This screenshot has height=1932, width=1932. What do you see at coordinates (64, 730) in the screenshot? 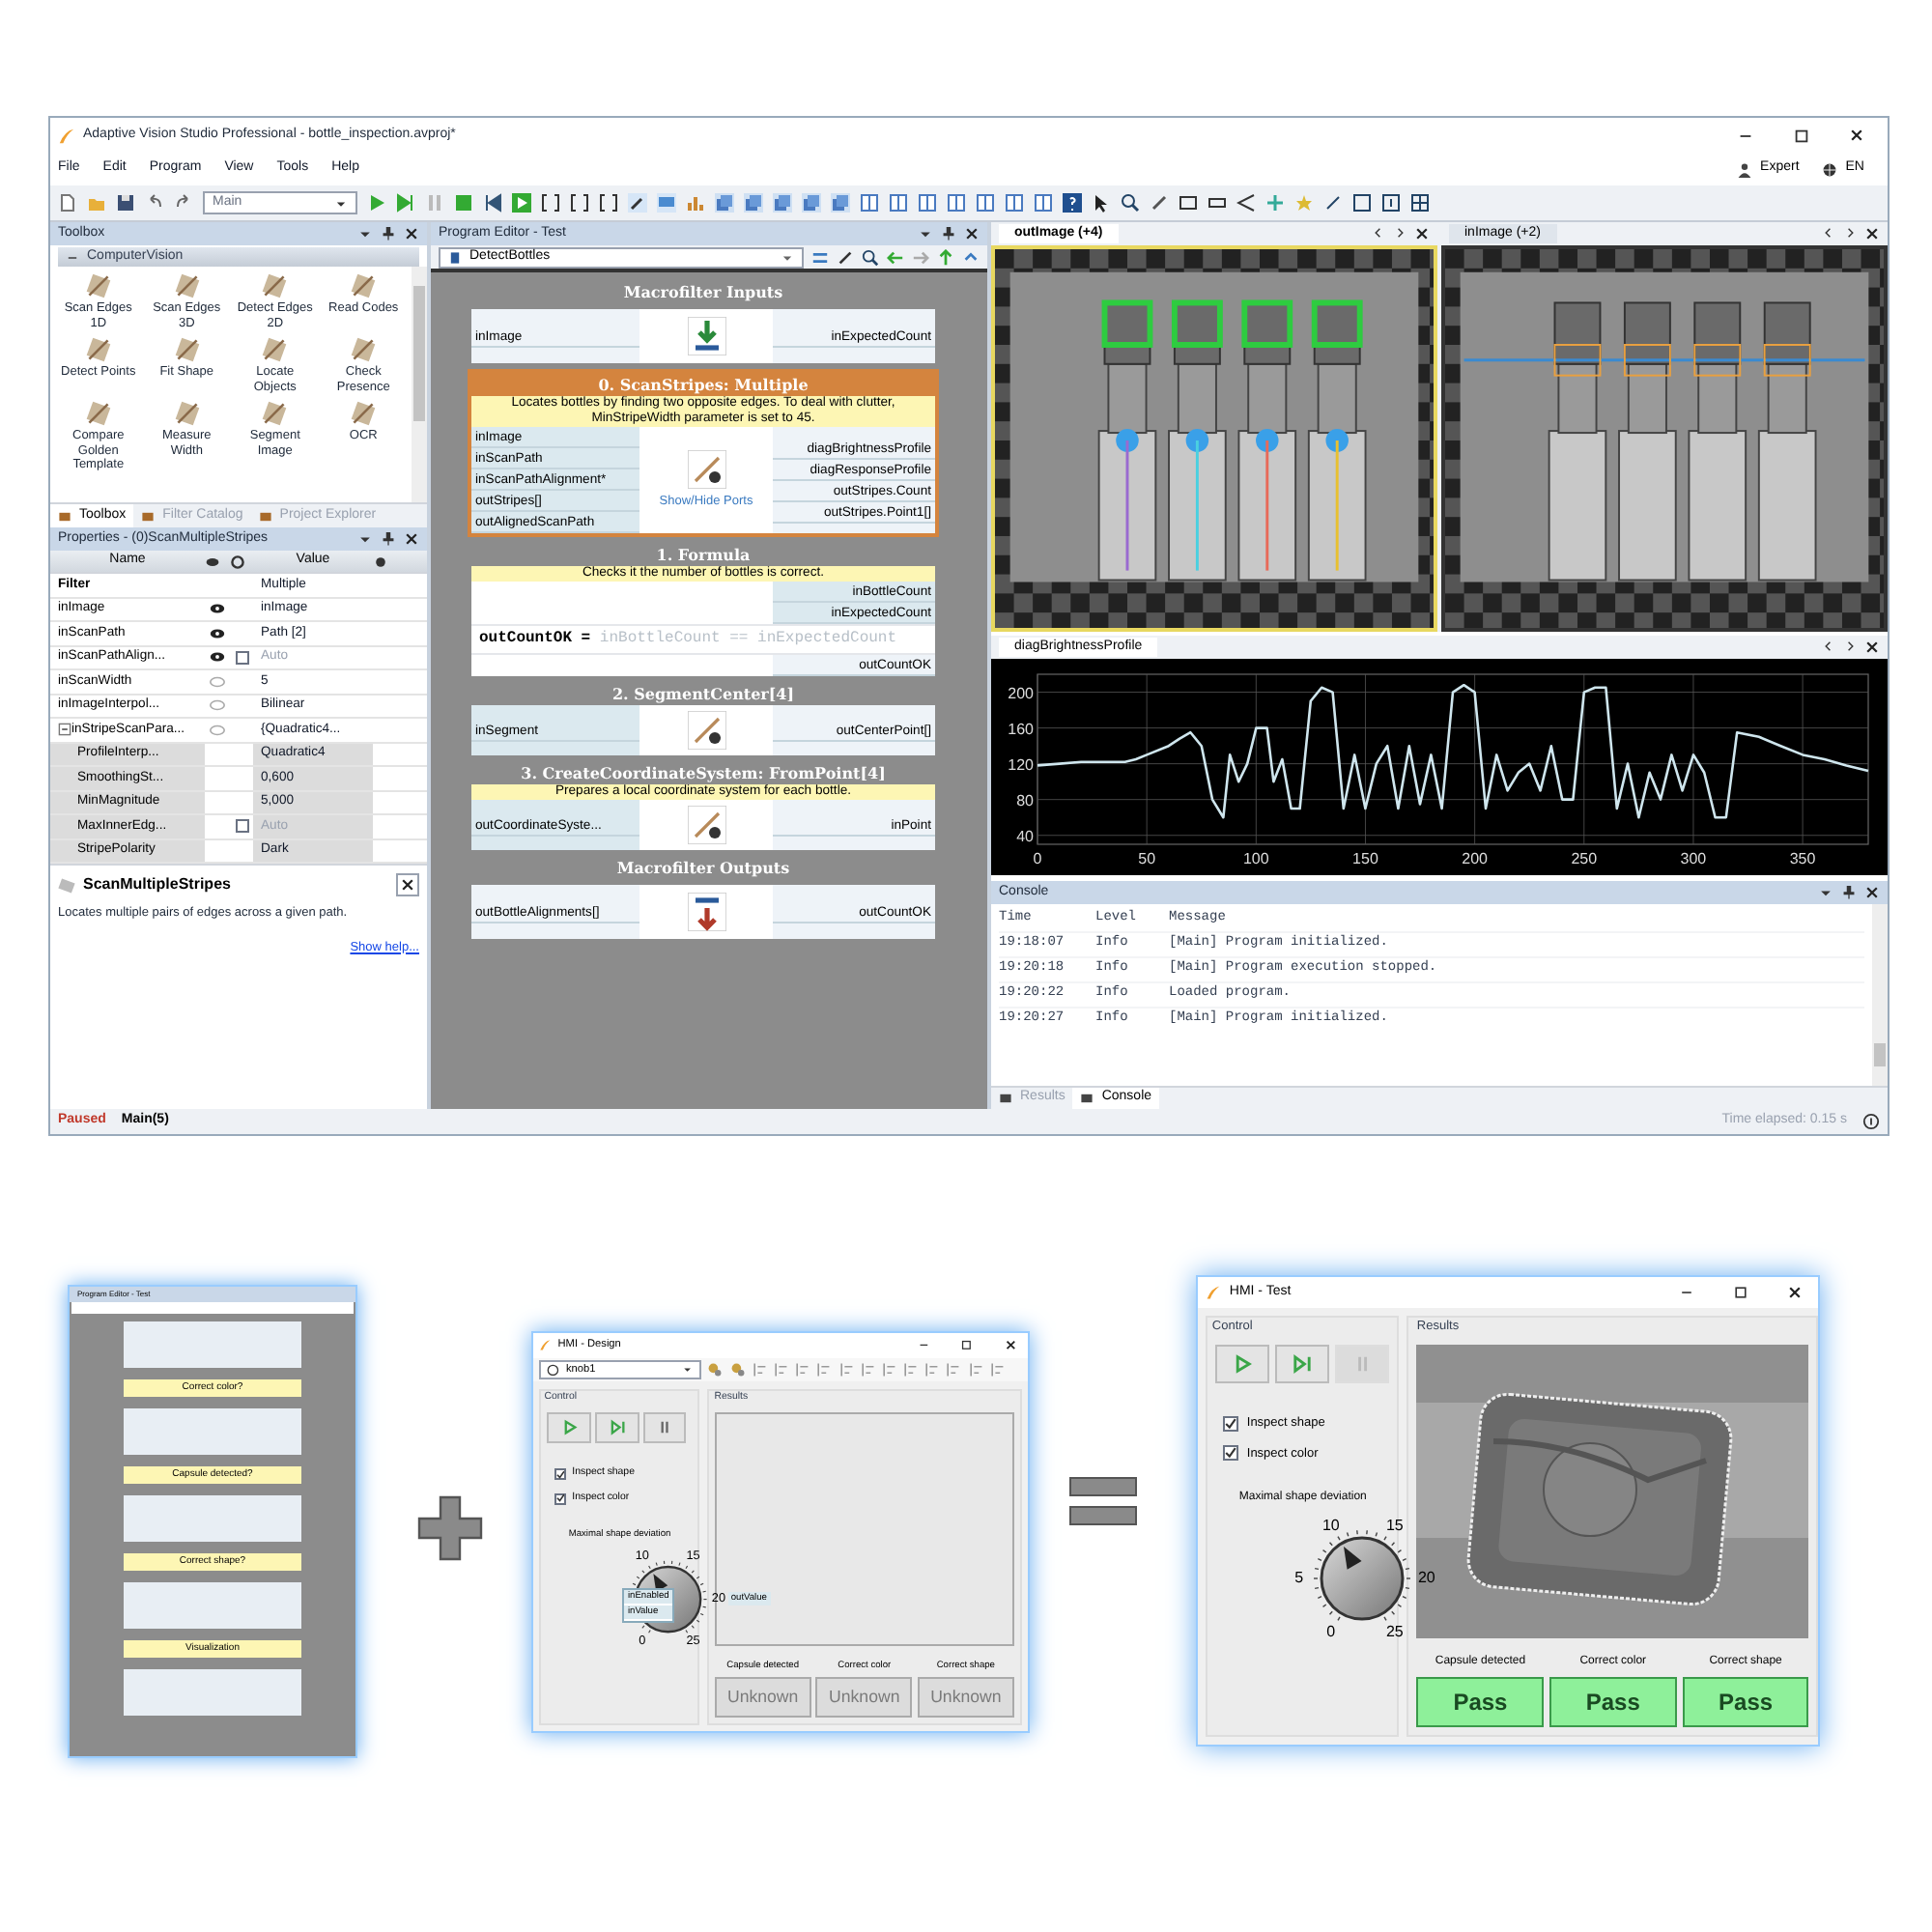
I see `collapse-icon` at bounding box center [64, 730].